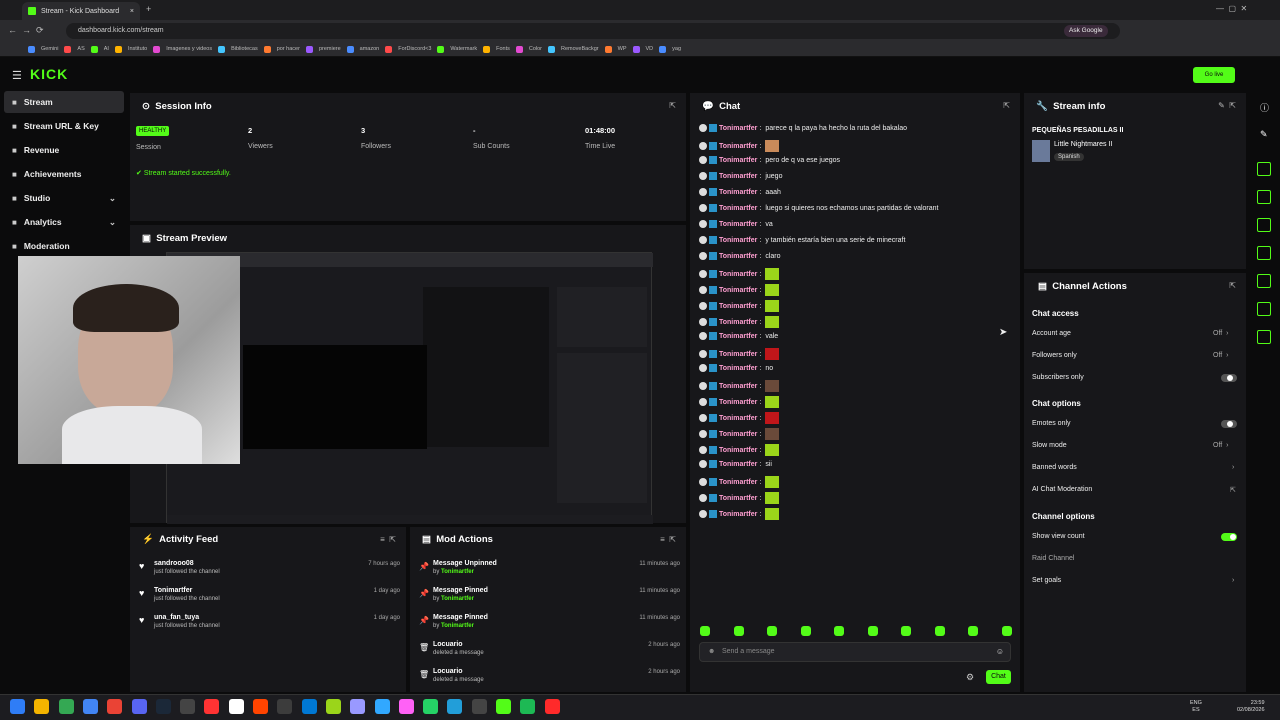 This screenshot has height=720, width=1280. Describe the element at coordinates (388, 539) in the screenshot. I see `activity-controls: ≡ ⇱` at that location.